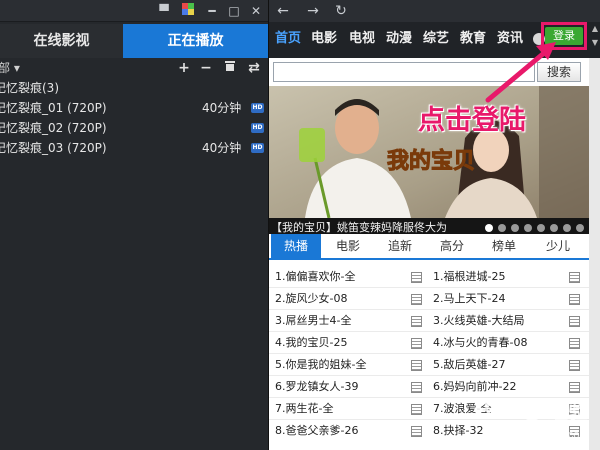  Describe the element at coordinates (568, 411) in the screenshot. I see `svg-text: 经验` at that location.